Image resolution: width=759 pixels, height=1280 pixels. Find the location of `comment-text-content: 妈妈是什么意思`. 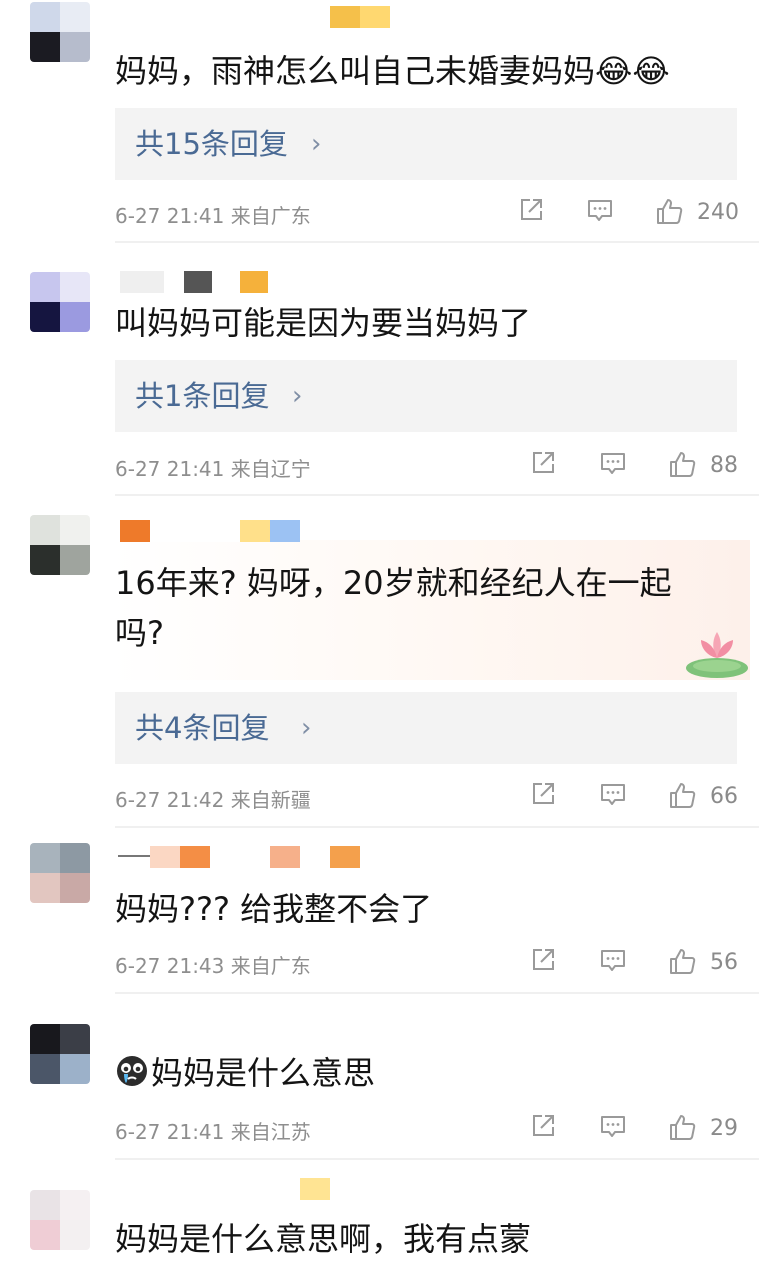

comment-text-content: 妈妈是什么意思 is located at coordinates (263, 1073).